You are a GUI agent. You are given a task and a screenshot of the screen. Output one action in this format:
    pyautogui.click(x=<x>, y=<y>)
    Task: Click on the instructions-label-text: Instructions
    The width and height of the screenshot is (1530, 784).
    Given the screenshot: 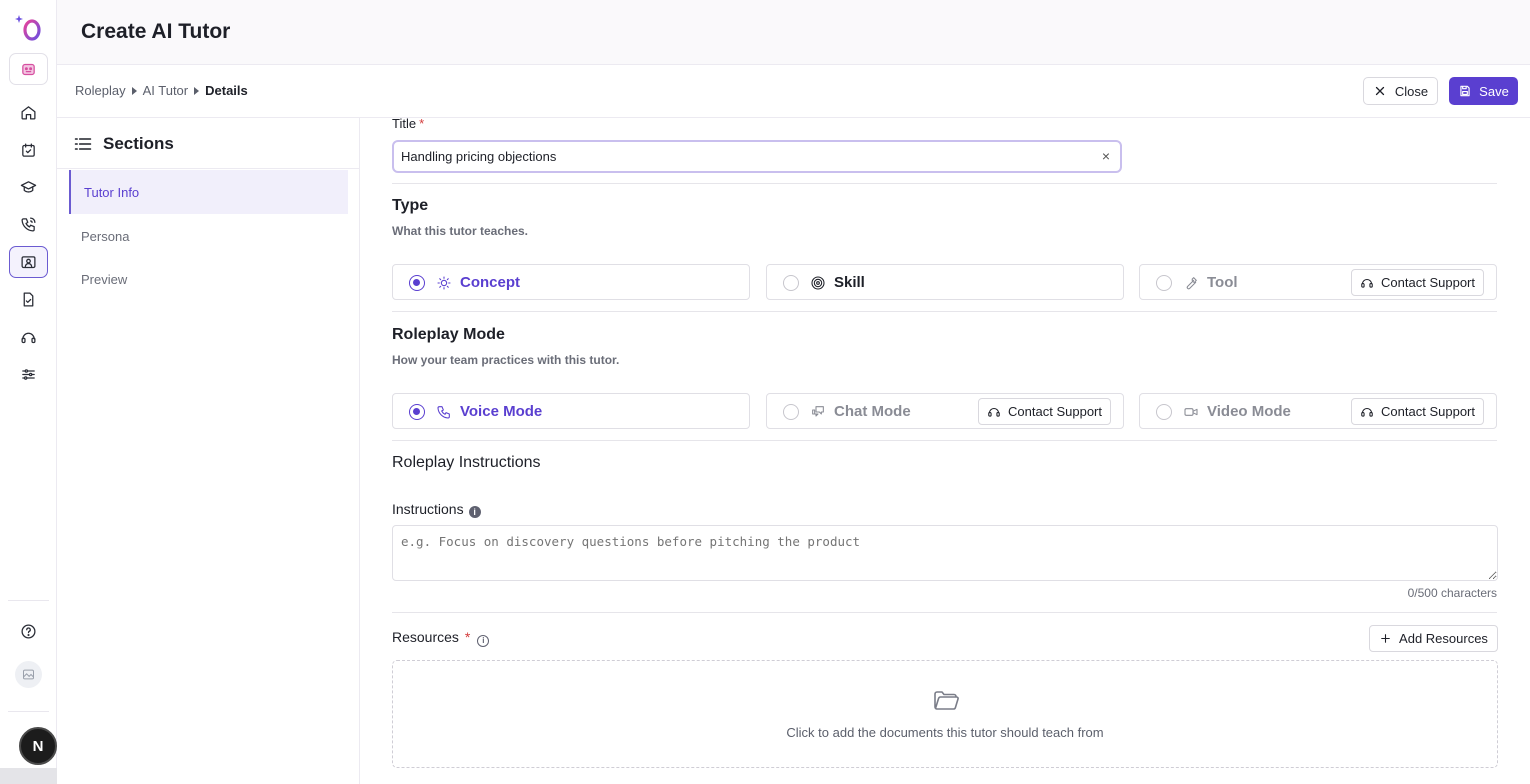 What is the action you would take?
    pyautogui.click(x=428, y=509)
    